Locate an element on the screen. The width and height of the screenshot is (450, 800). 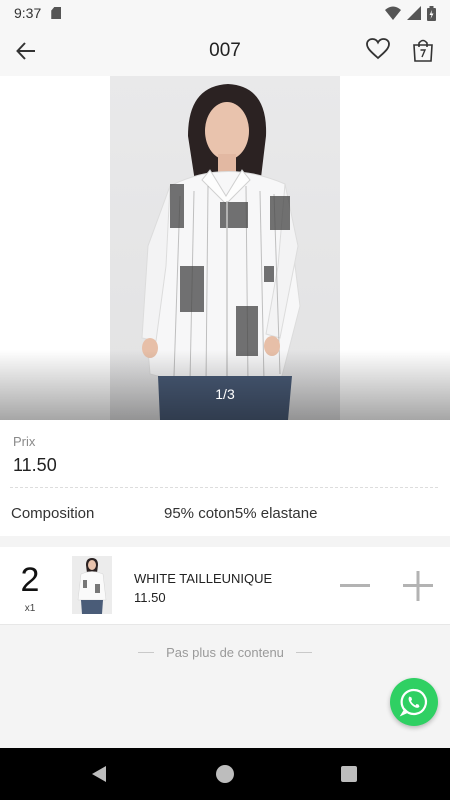
status-time: 9:37 is located at coordinates (28, 13).